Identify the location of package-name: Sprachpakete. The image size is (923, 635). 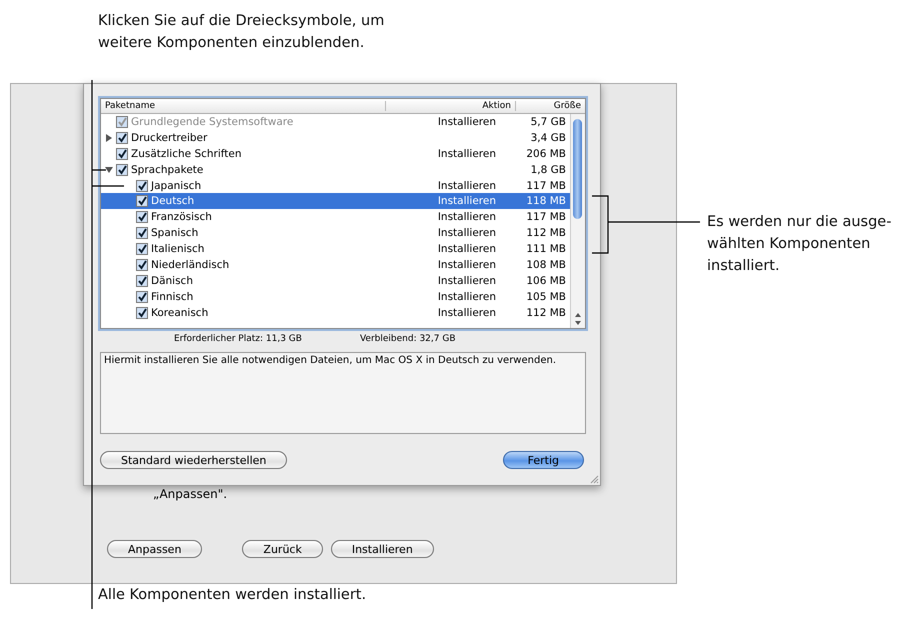
(167, 170).